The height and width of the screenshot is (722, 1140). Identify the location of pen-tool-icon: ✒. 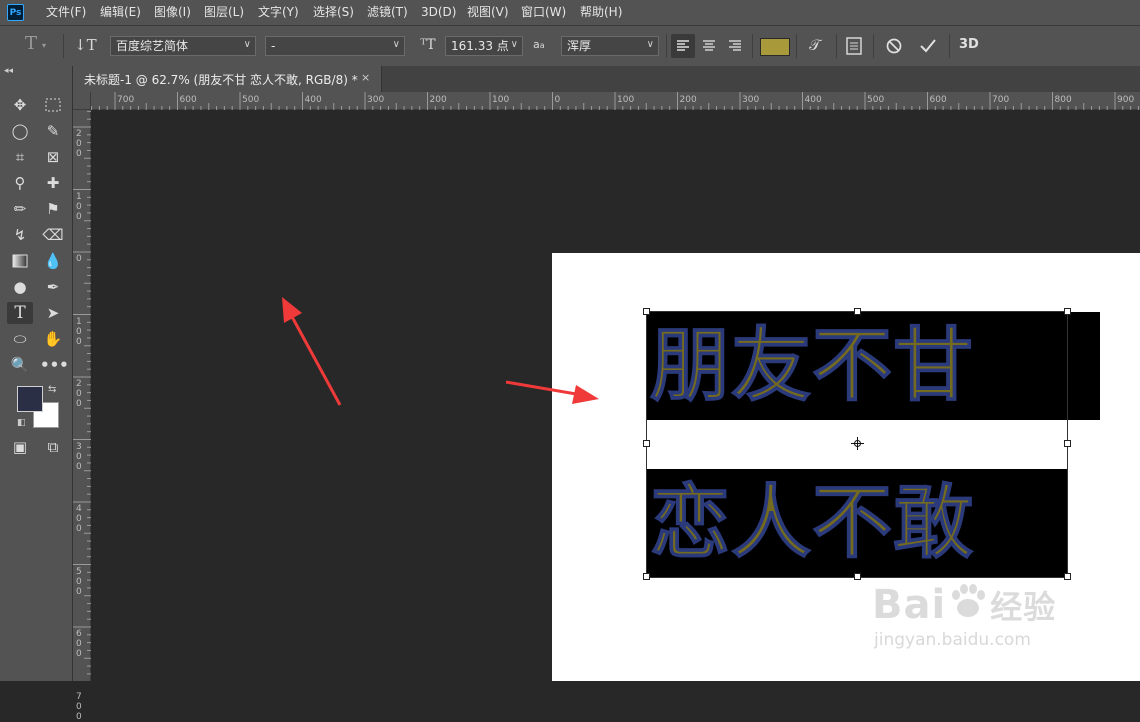
(53, 287).